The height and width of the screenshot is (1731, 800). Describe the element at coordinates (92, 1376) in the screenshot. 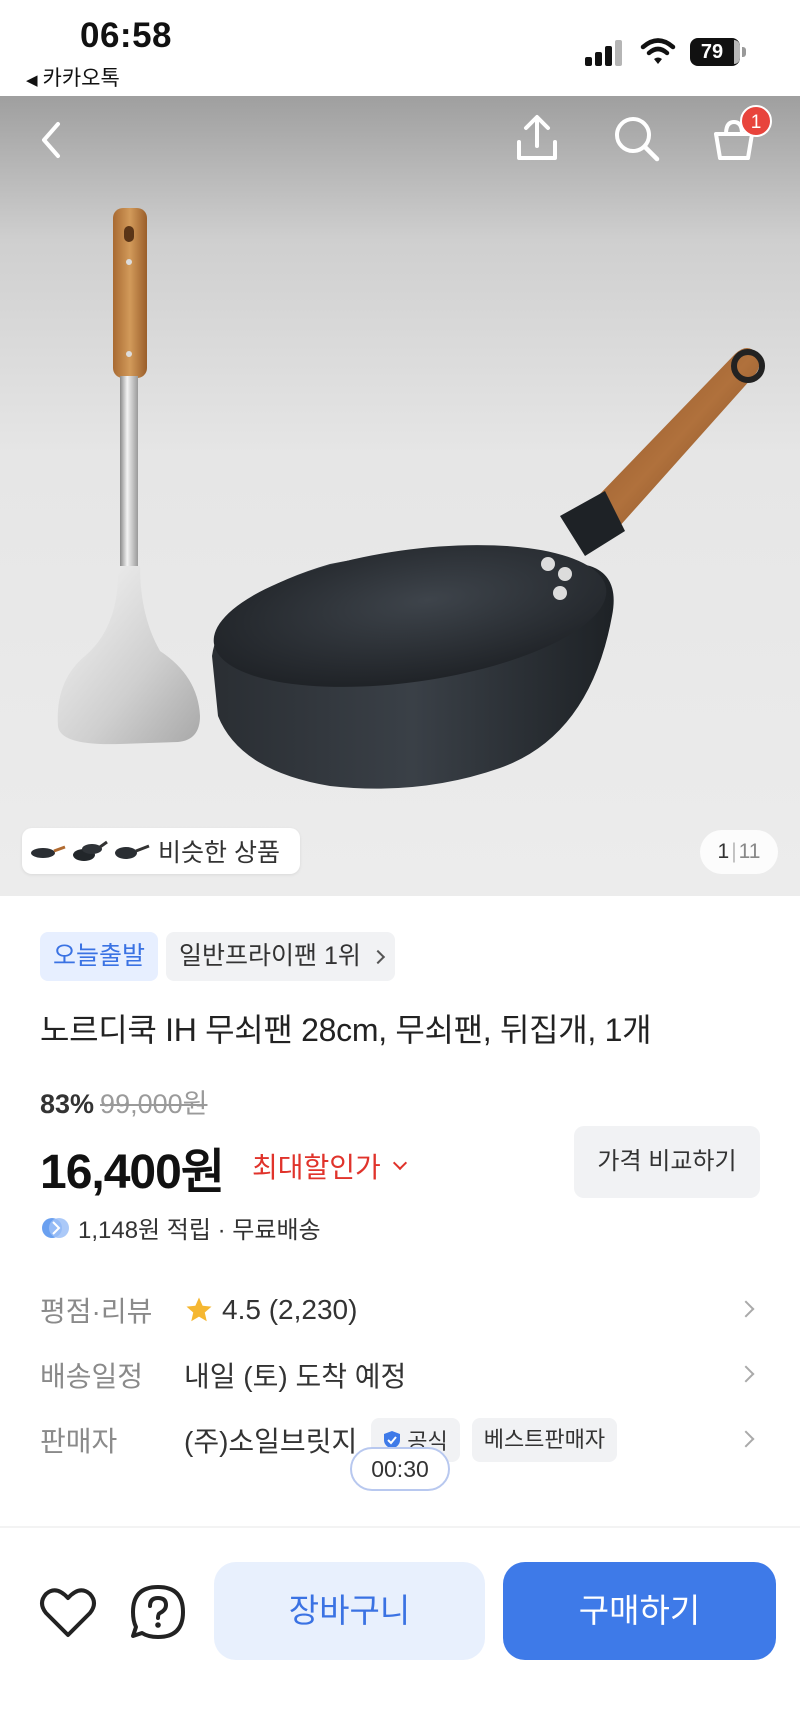

I see `shipping-schedule-key: 배송일정` at that location.